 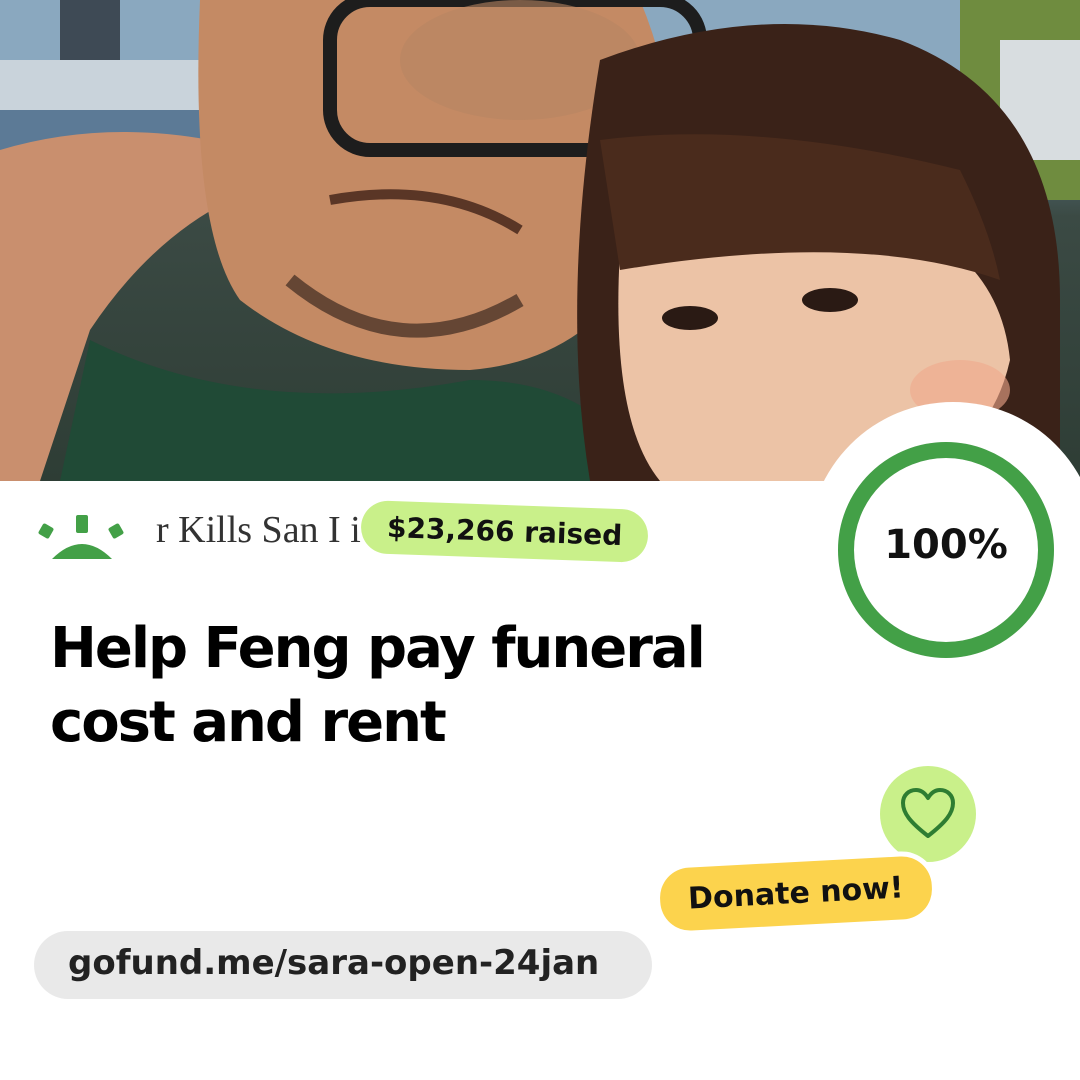 I want to click on heart-badge, so click(x=928, y=814).